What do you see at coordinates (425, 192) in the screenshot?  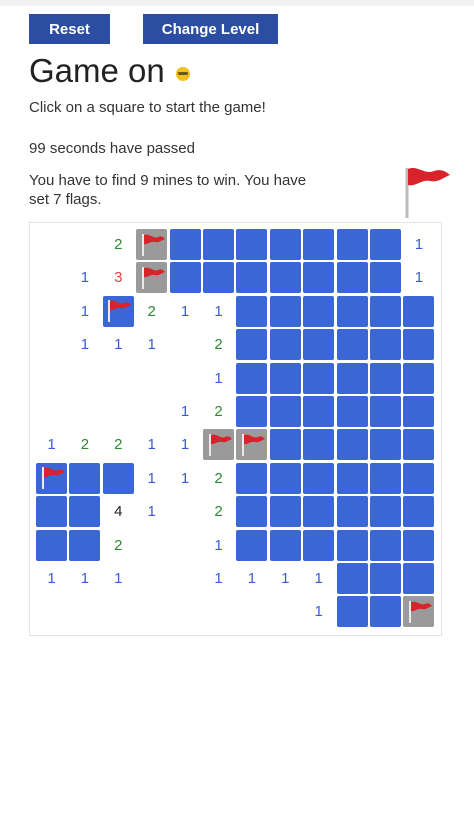 I see `flag-mode-icon` at bounding box center [425, 192].